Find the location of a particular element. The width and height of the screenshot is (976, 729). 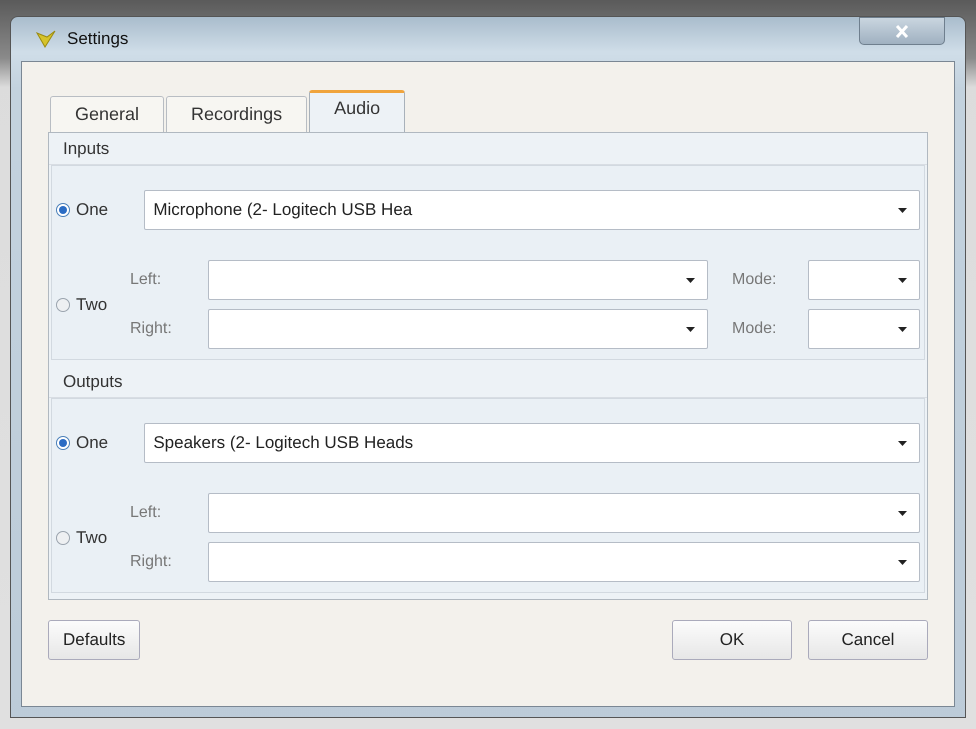

dropdown: Speakers (2- Logitech USB Heads is located at coordinates (532, 443).